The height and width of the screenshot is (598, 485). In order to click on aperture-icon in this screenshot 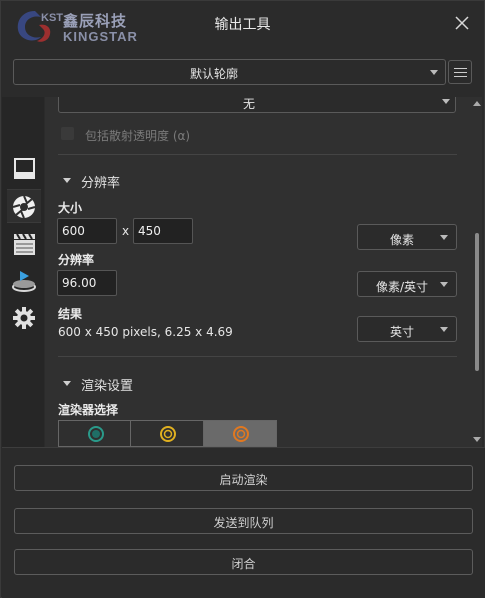, I will do `click(24, 207)`.